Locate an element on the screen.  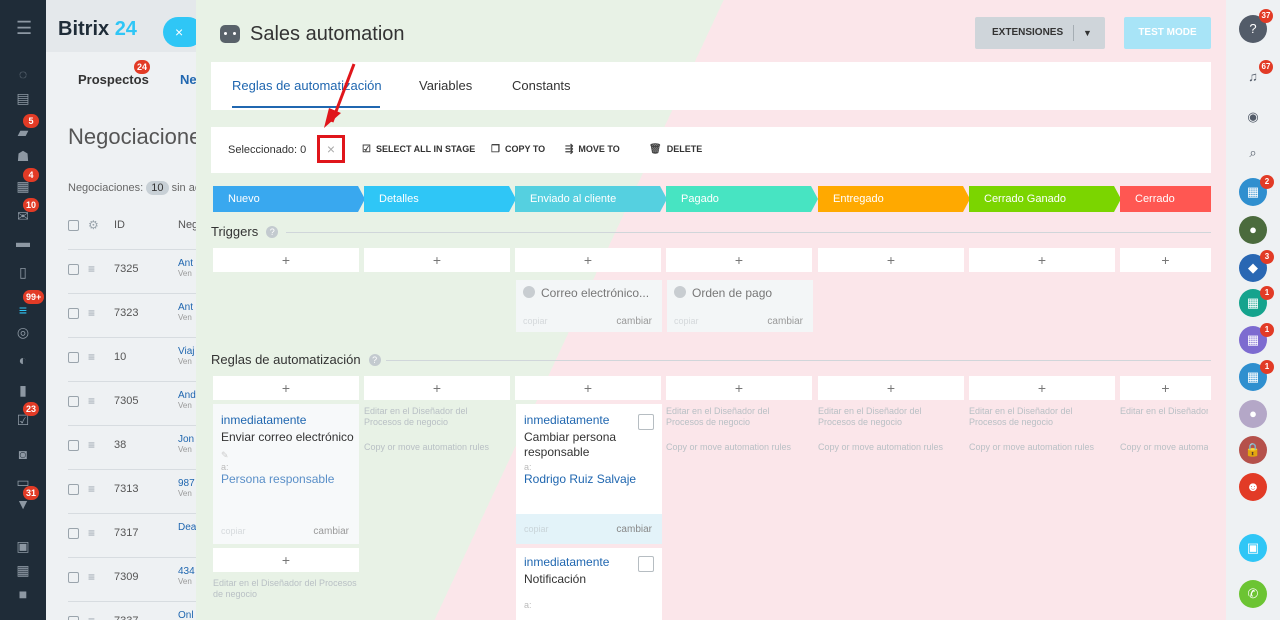
select-all-in-stage-button: ☑ SELECT ALL IN STAGE is located at coordinates (418, 149).